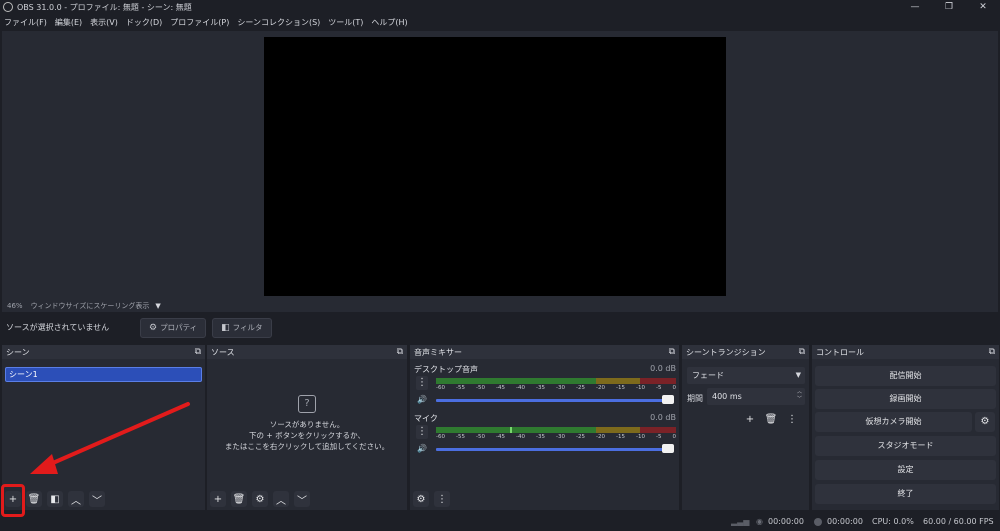 The image size is (1000, 531). Describe the element at coordinates (15, 305) in the screenshot. I see `preview-zoom-level: 46%` at that location.